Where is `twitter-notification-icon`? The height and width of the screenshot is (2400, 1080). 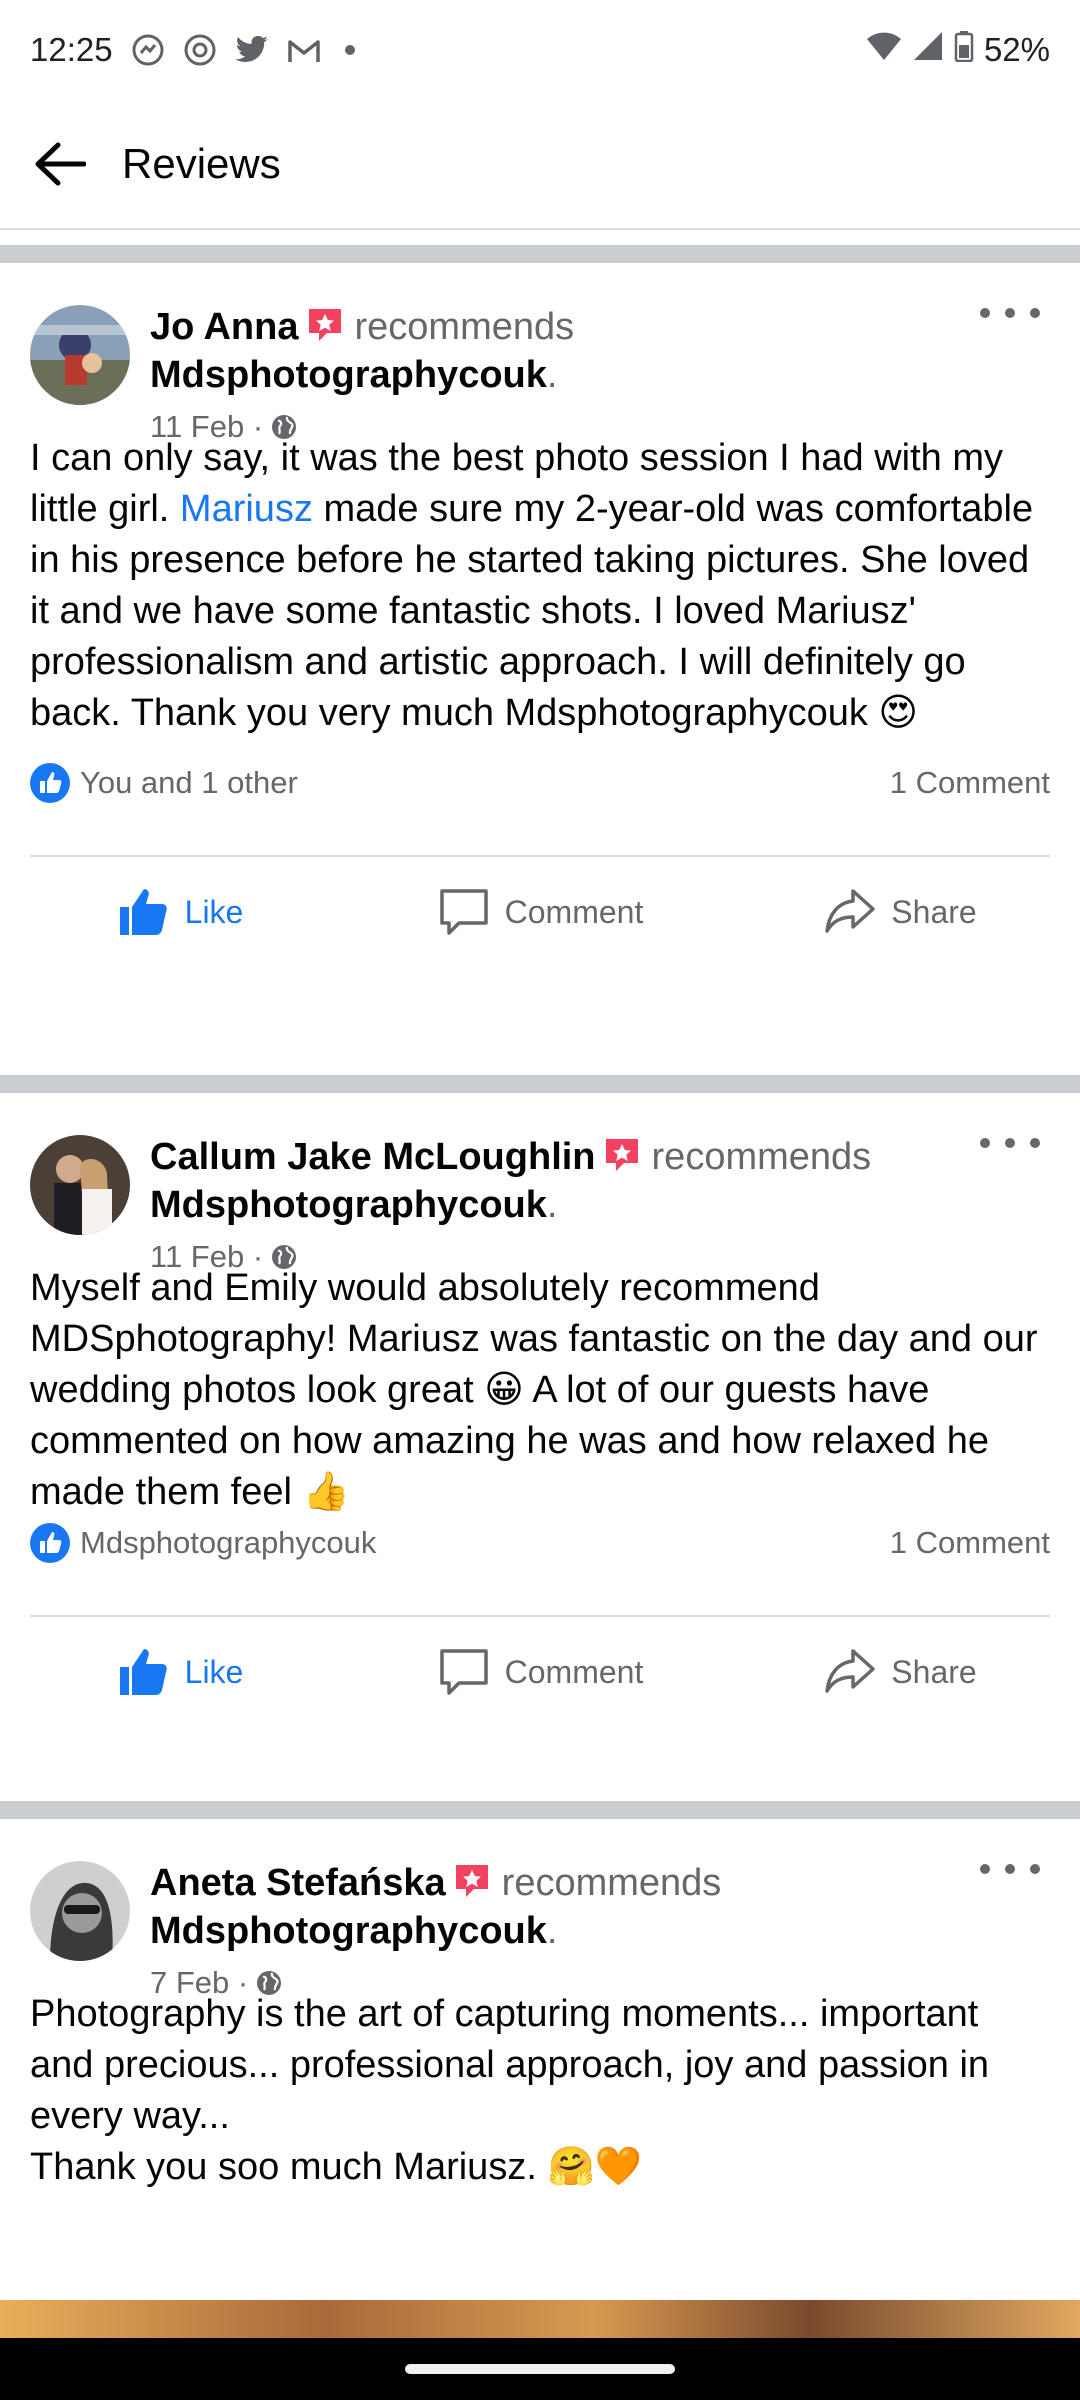
twitter-notification-icon is located at coordinates (252, 50).